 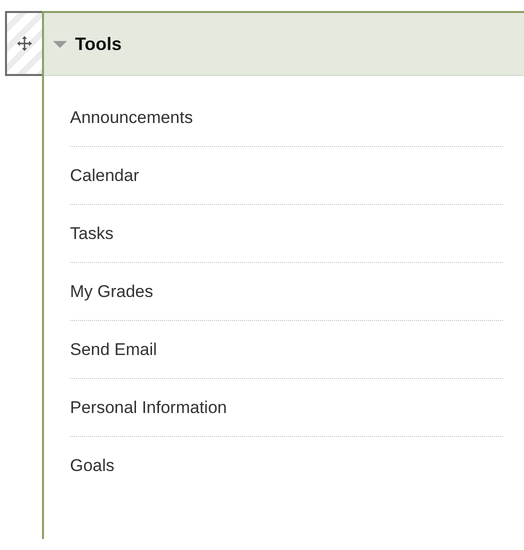 What do you see at coordinates (112, 292) in the screenshot?
I see `tool-link: My Grades` at bounding box center [112, 292].